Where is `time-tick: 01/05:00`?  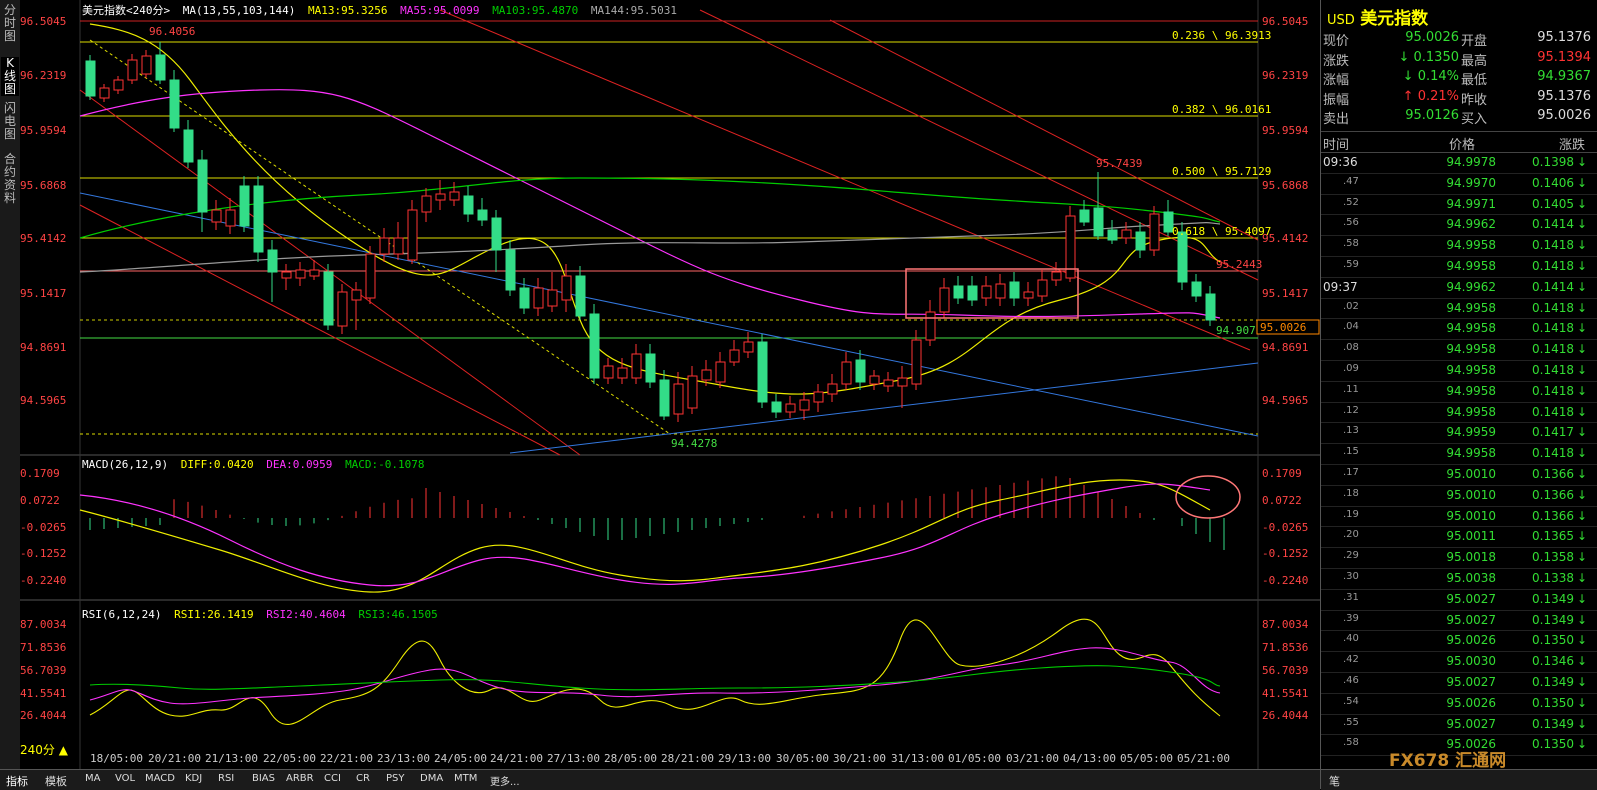 time-tick: 01/05:00 is located at coordinates (974, 758).